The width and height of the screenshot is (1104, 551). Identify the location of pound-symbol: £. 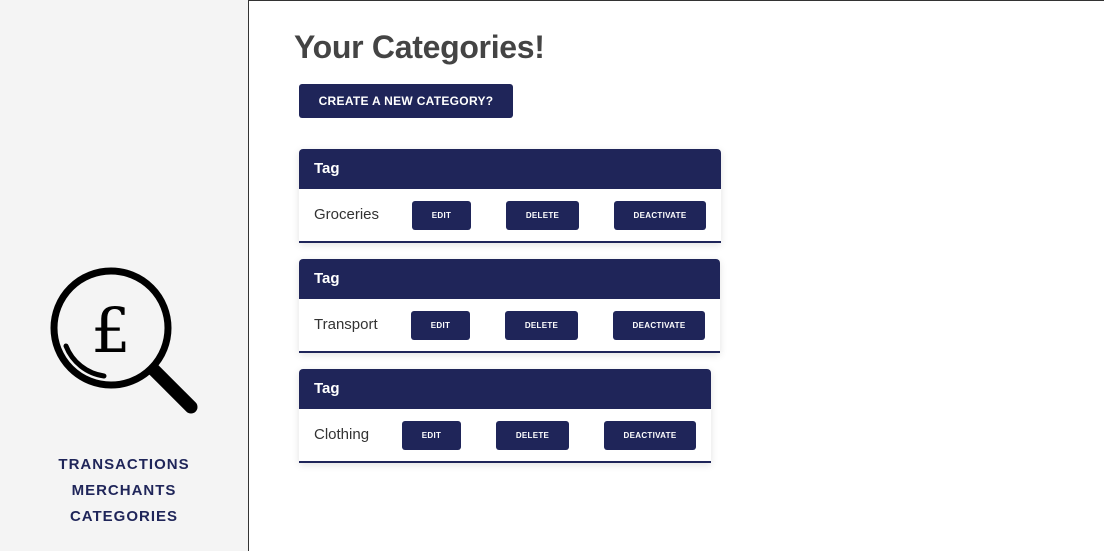
(110, 330).